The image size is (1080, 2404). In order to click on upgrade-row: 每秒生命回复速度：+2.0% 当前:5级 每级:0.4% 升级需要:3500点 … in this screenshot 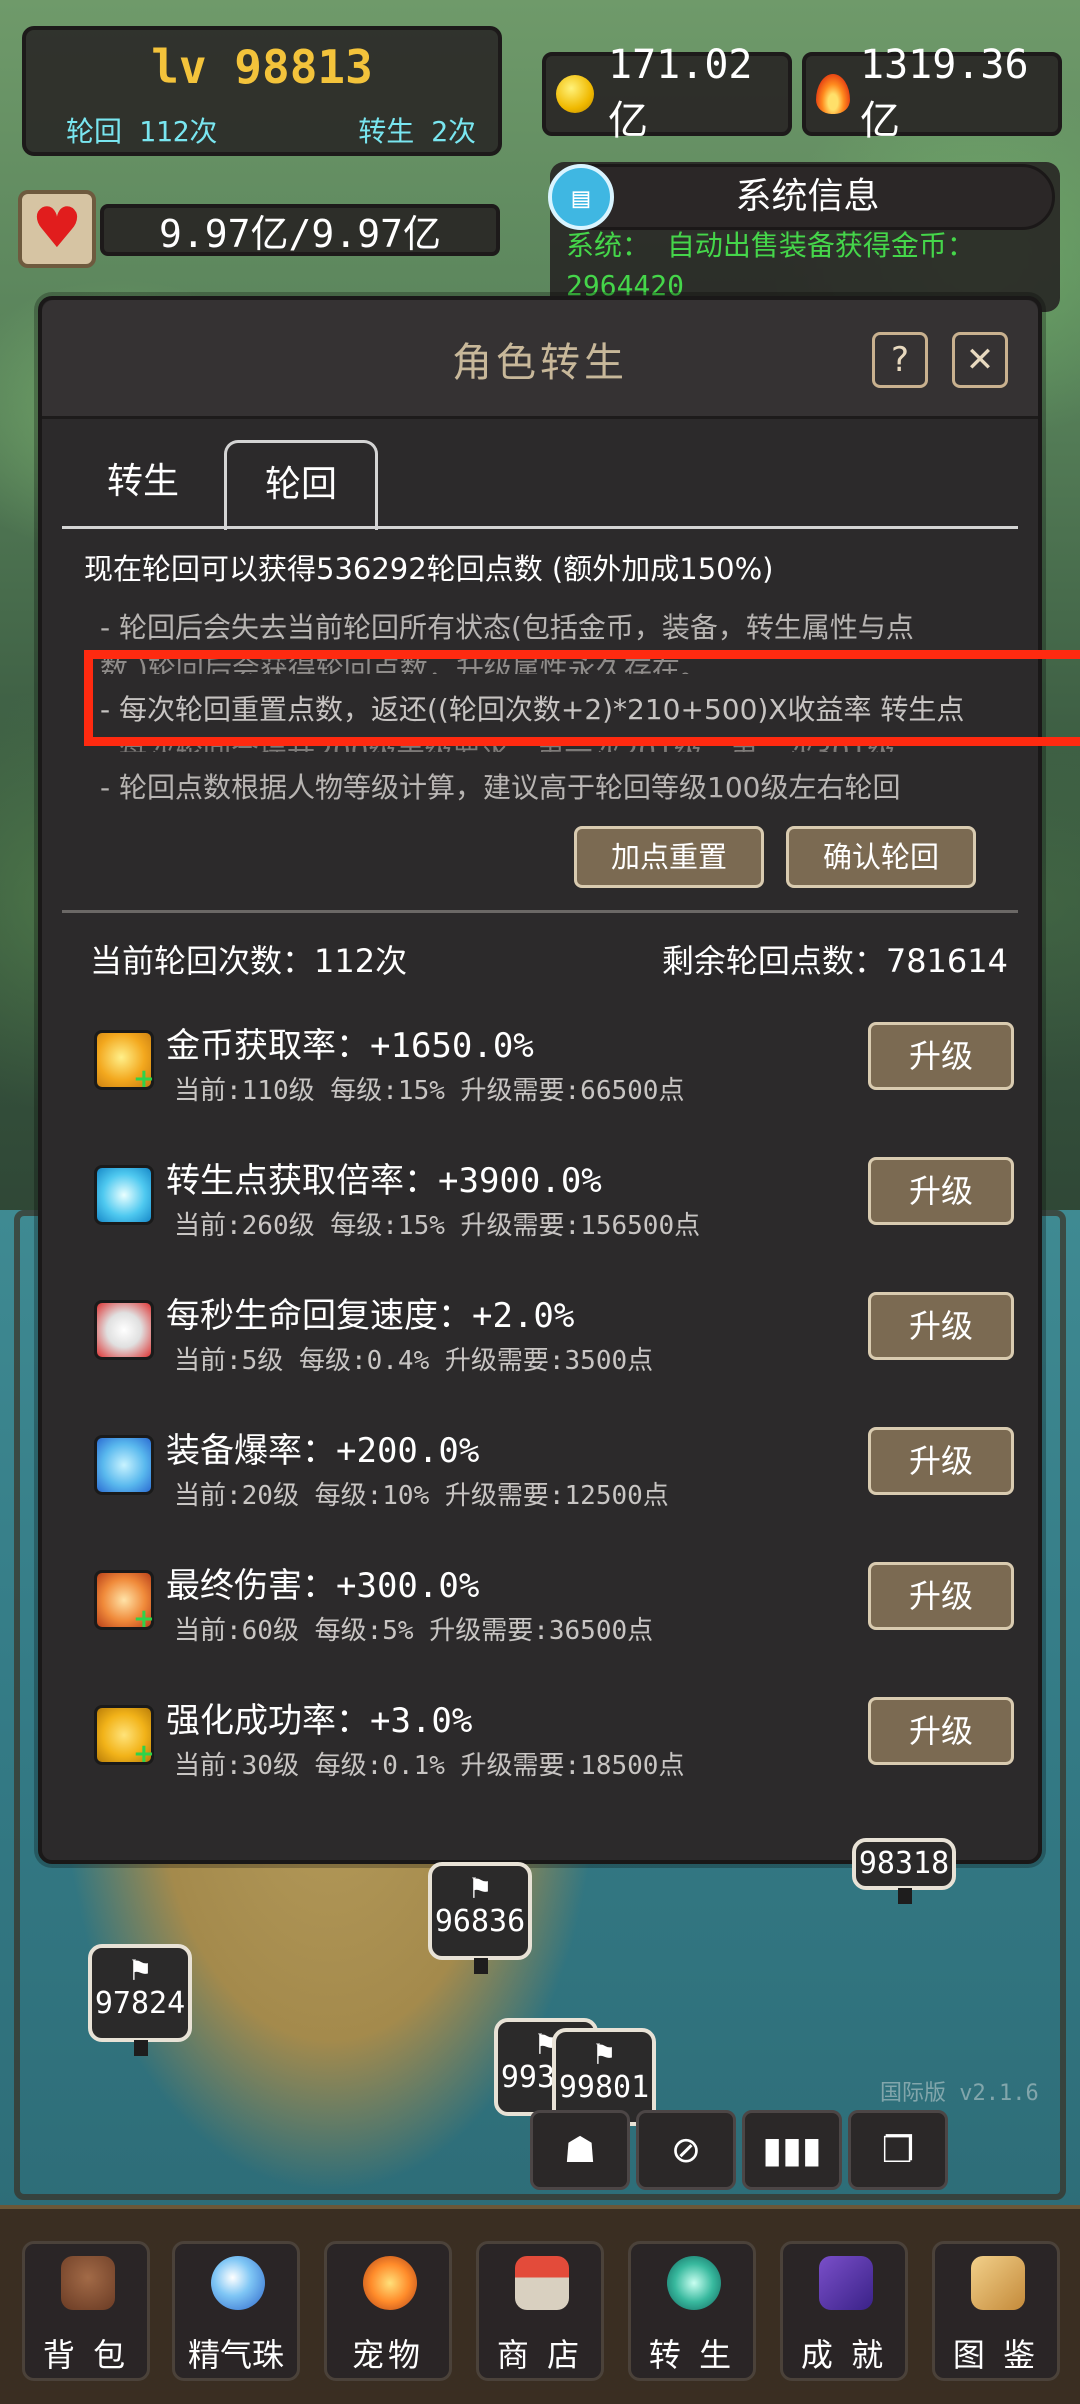, I will do `click(540, 1347)`.